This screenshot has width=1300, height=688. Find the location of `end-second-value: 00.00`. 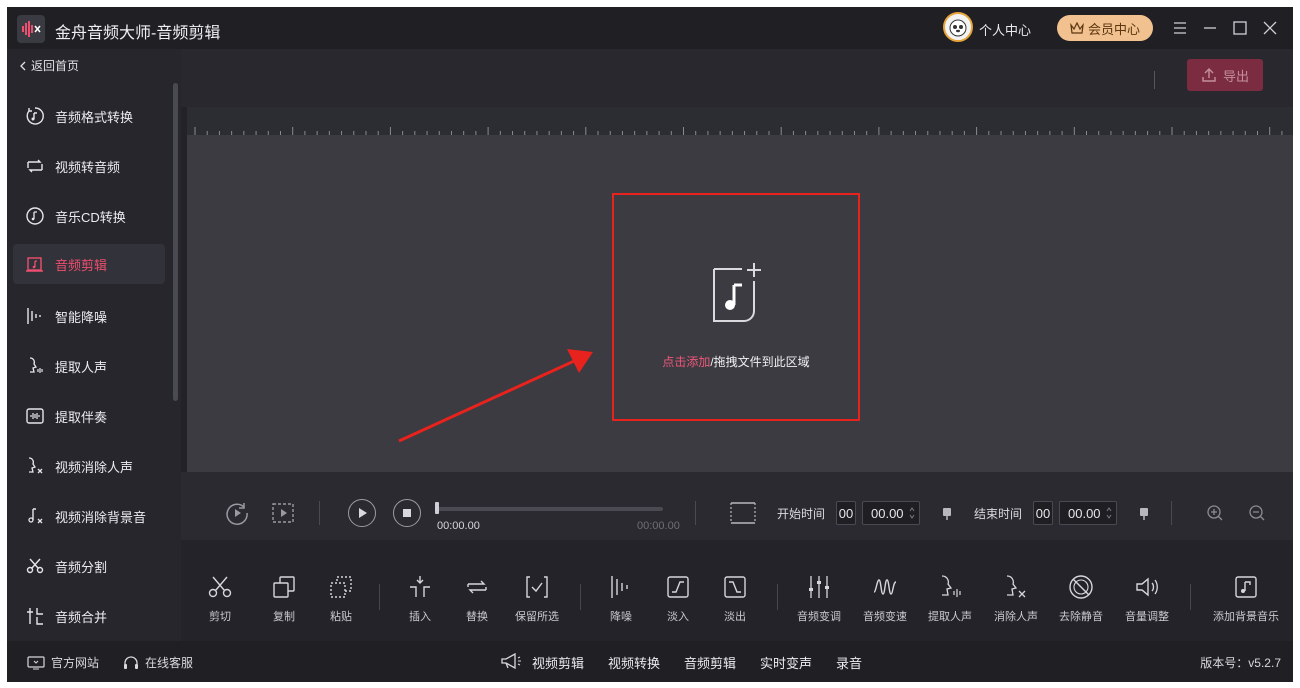

end-second-value: 00.00 is located at coordinates (1084, 513).